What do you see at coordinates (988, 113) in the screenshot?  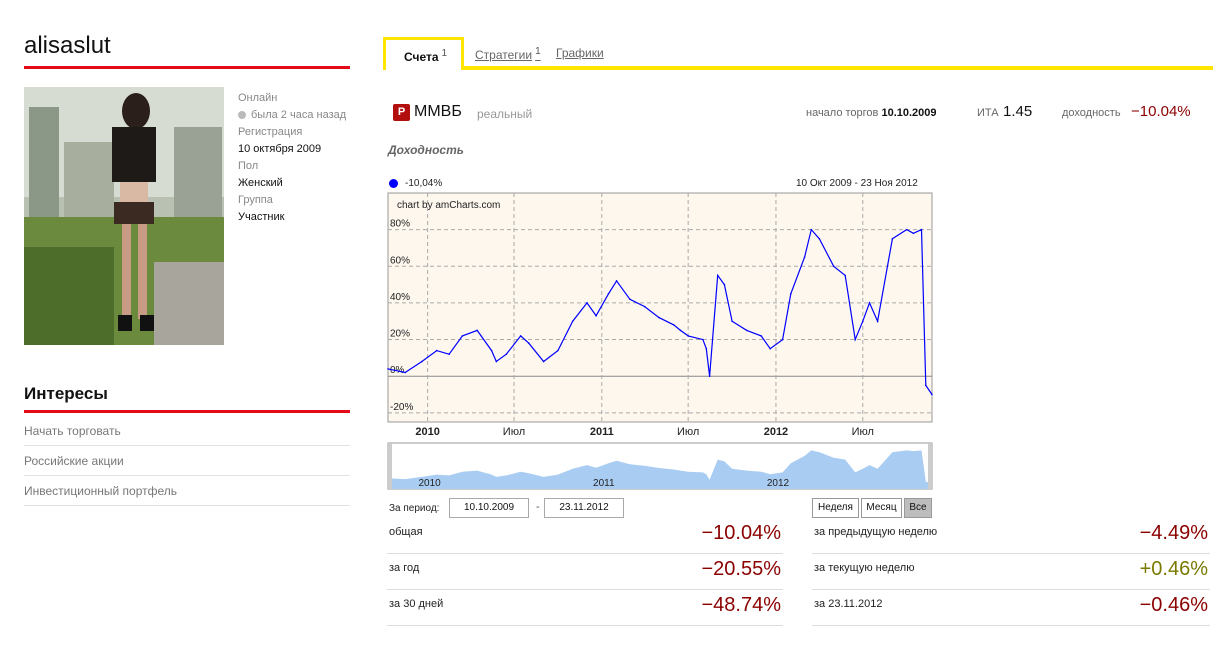 I see `ita-label: ИТА` at bounding box center [988, 113].